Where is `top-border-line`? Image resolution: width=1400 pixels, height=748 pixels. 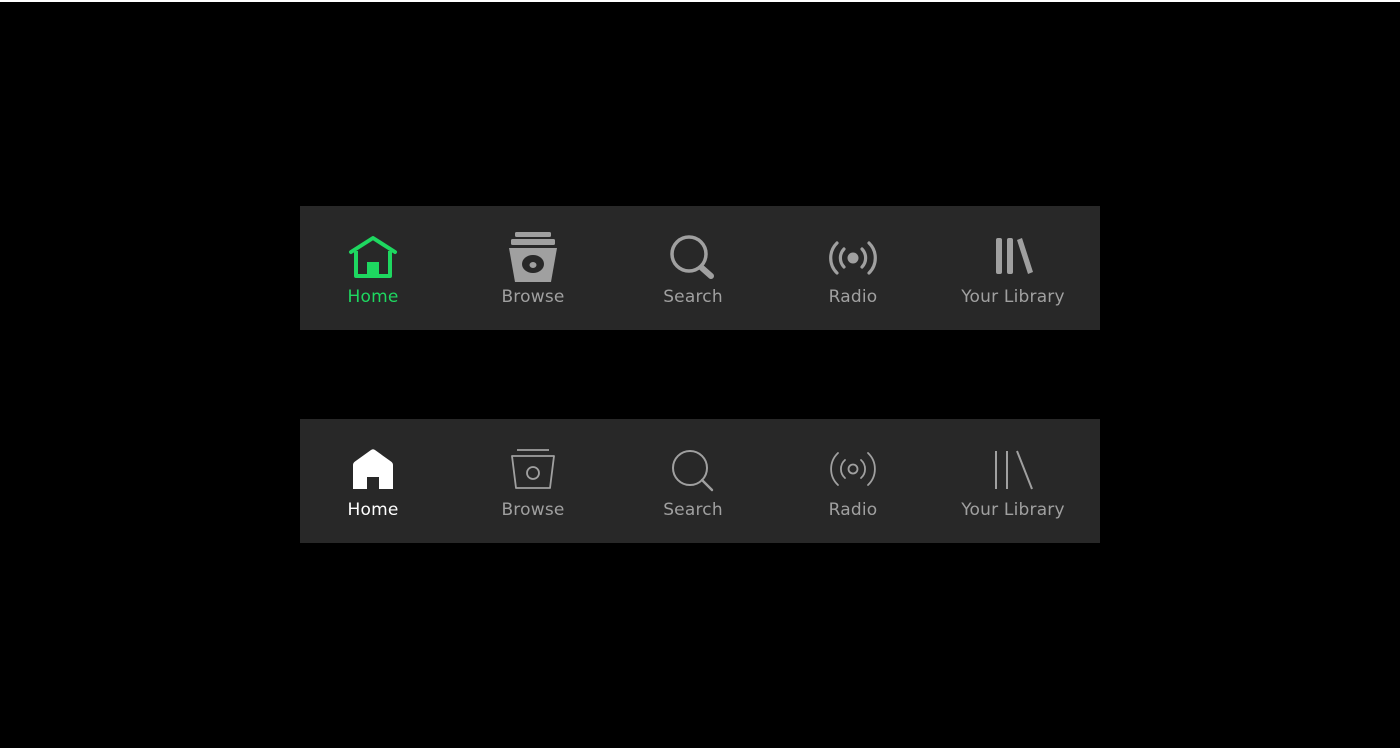
top-border-line is located at coordinates (700, 1).